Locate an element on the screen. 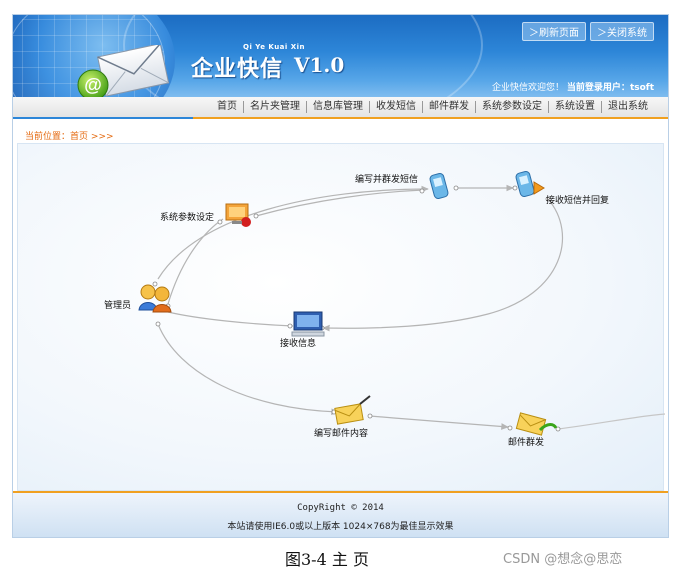  close-system-link: ＞关闭系统 is located at coordinates (622, 31).